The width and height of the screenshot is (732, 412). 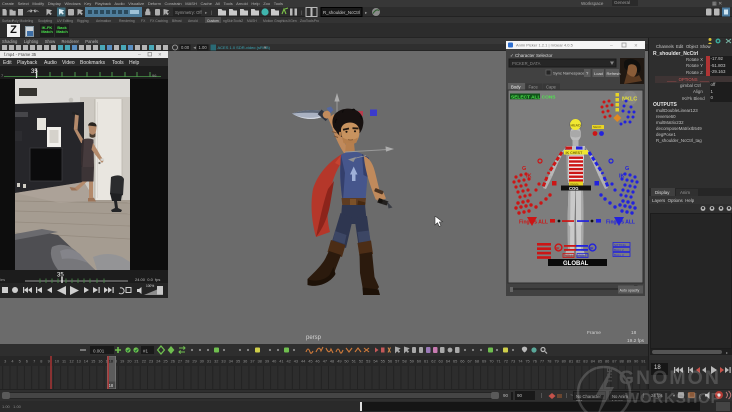 I want to click on svg-text: COG, so click(x=574, y=188).